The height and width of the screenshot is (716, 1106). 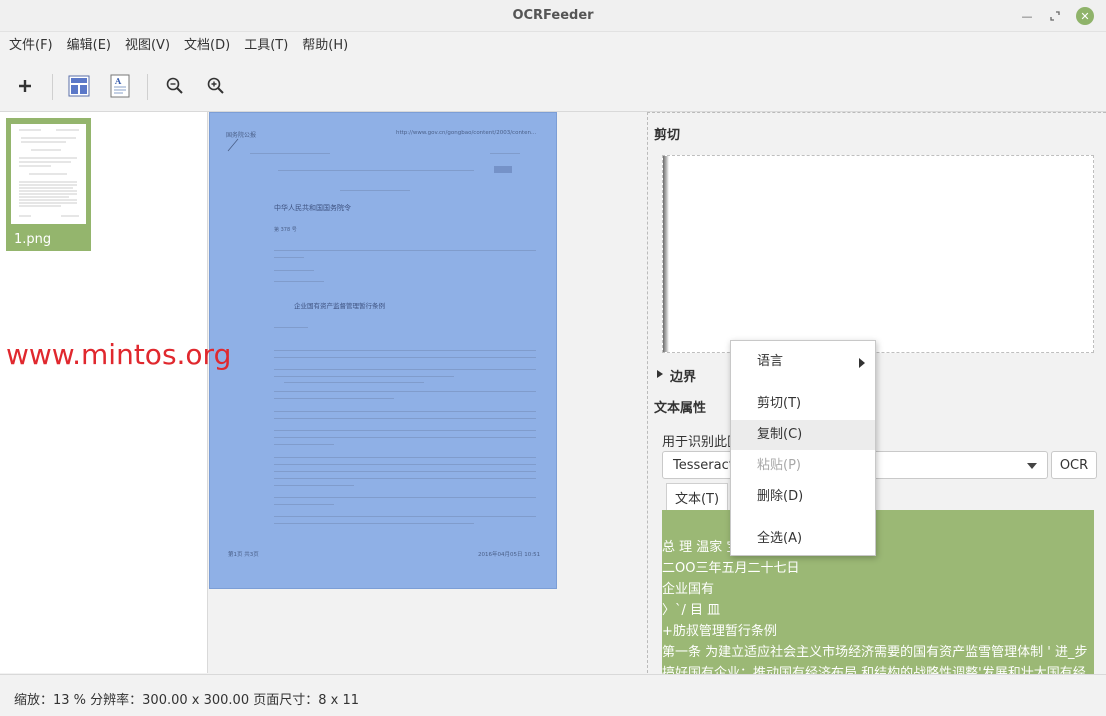 I want to click on zoom-in-icon, so click(x=216, y=86).